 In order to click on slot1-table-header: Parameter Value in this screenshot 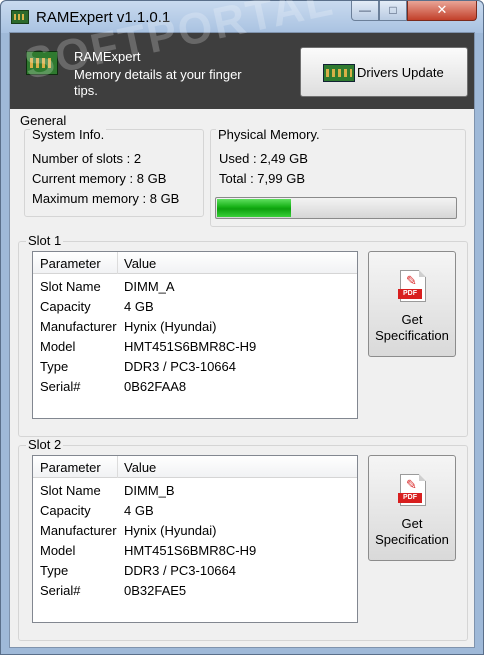, I will do `click(195, 263)`.